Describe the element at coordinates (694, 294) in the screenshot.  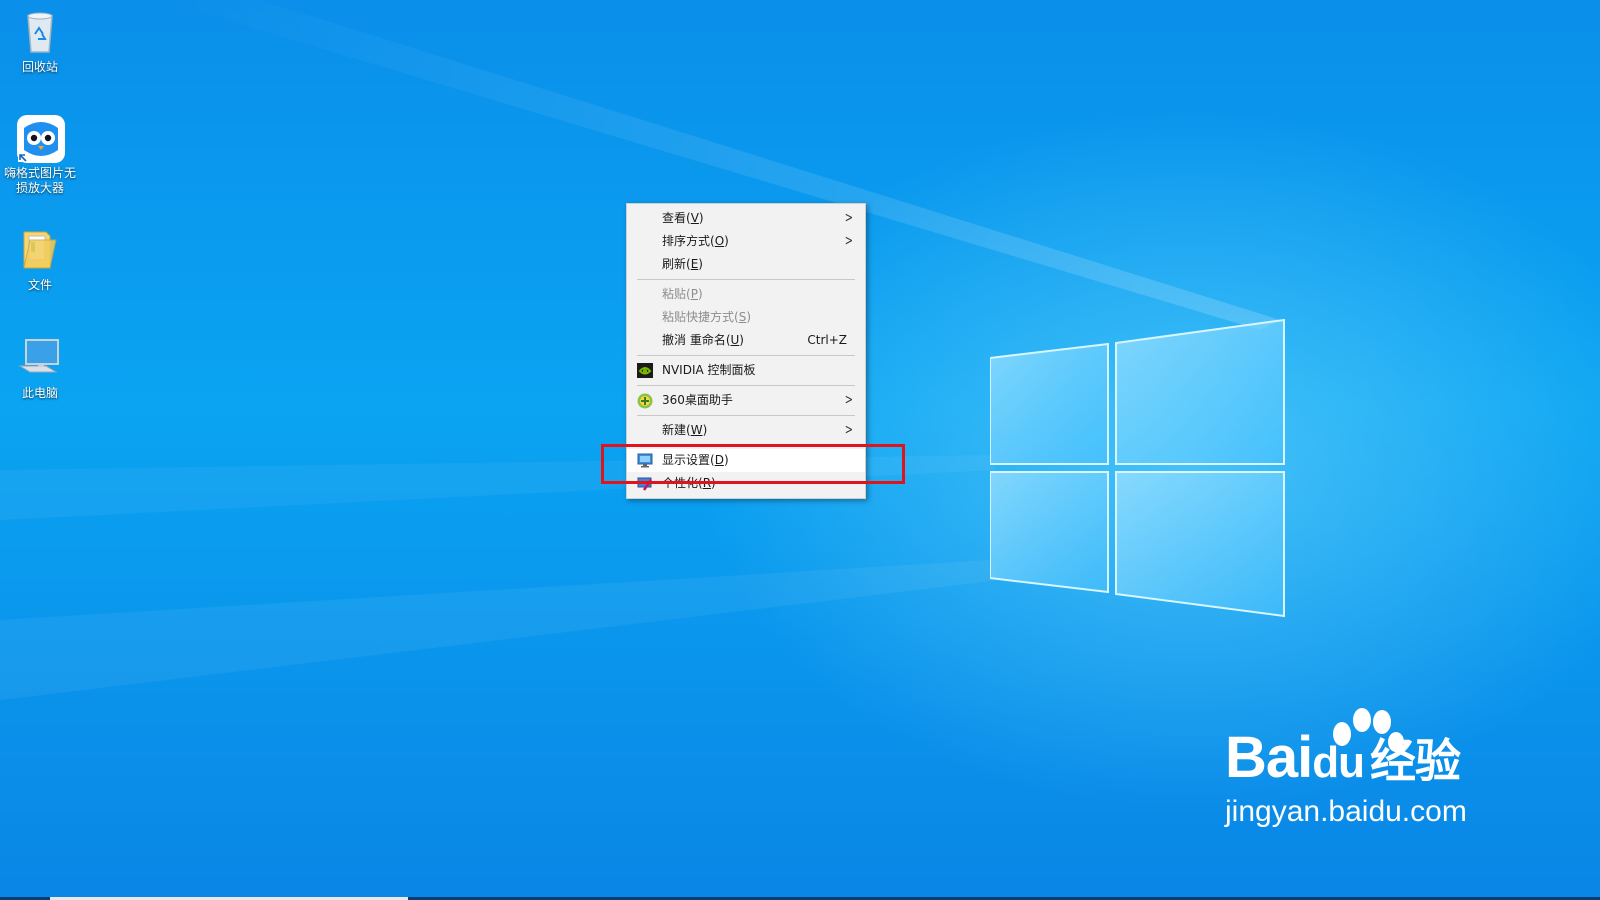
I see `access-key: P` at that location.